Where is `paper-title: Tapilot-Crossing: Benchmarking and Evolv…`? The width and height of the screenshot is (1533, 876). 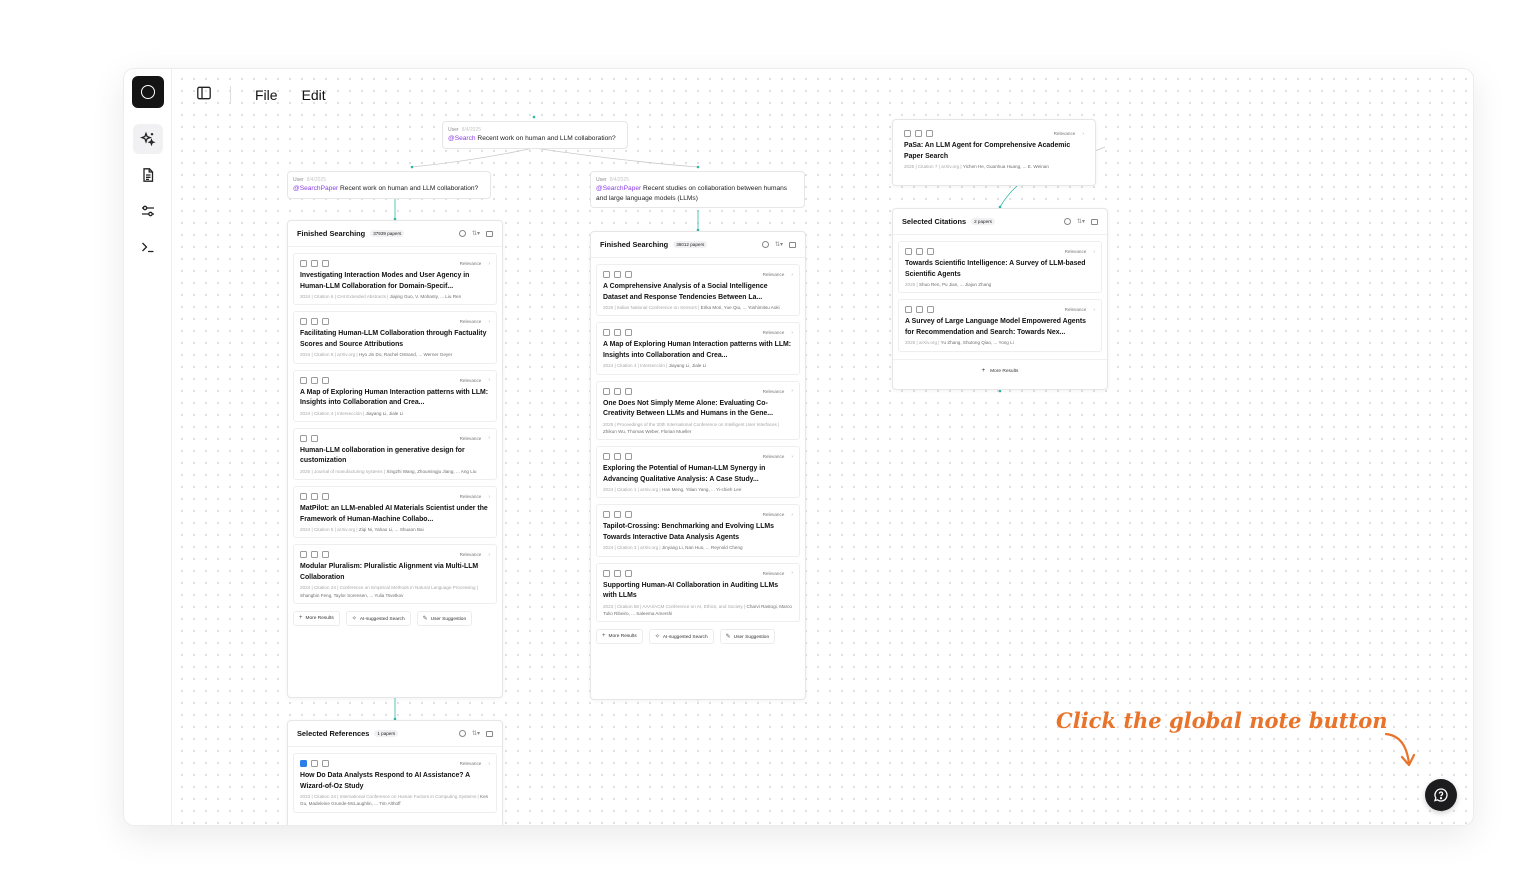 paper-title: Tapilot-Crossing: Benchmarking and Evolv… is located at coordinates (698, 532).